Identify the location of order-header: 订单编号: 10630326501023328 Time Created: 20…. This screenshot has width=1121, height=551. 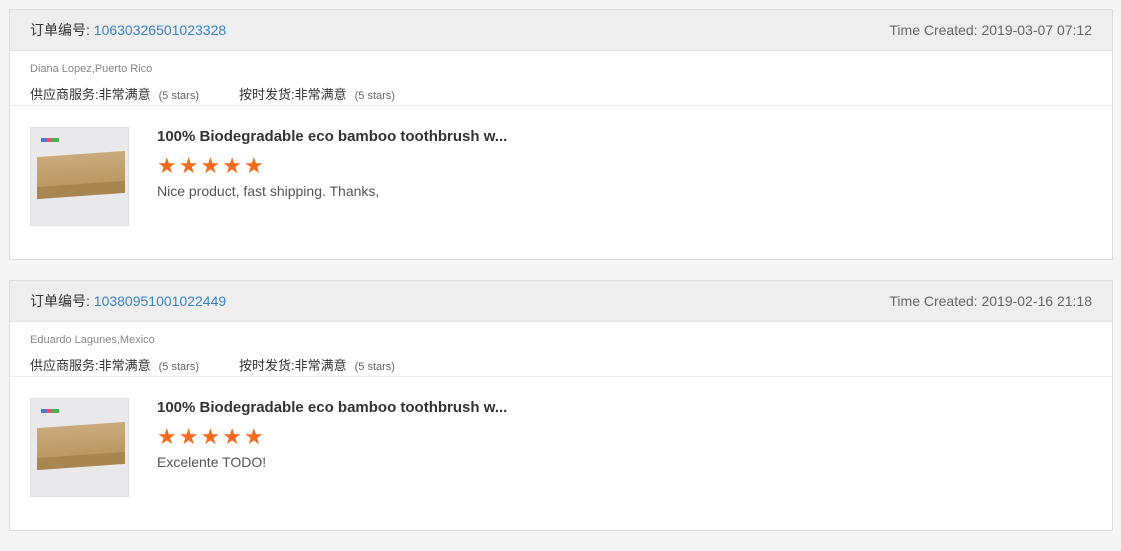
(561, 30).